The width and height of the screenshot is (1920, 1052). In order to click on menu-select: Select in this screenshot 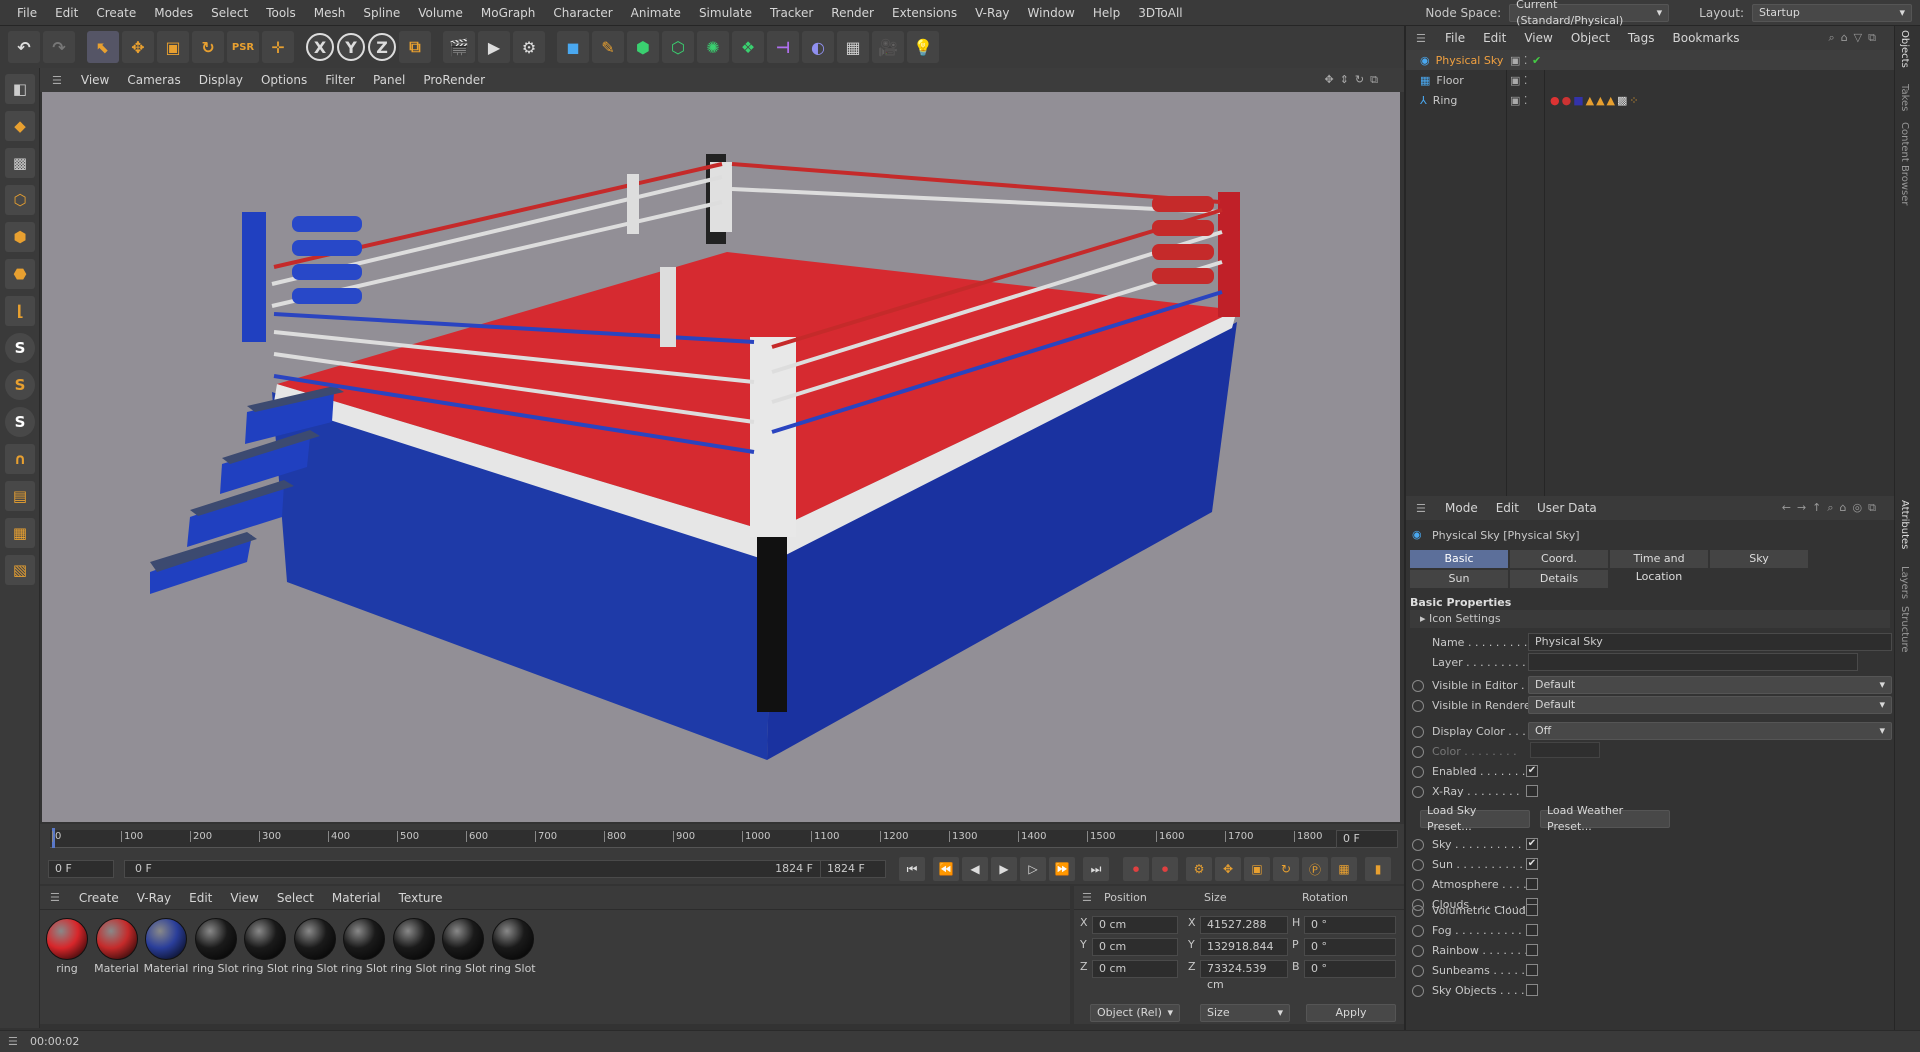, I will do `click(229, 13)`.